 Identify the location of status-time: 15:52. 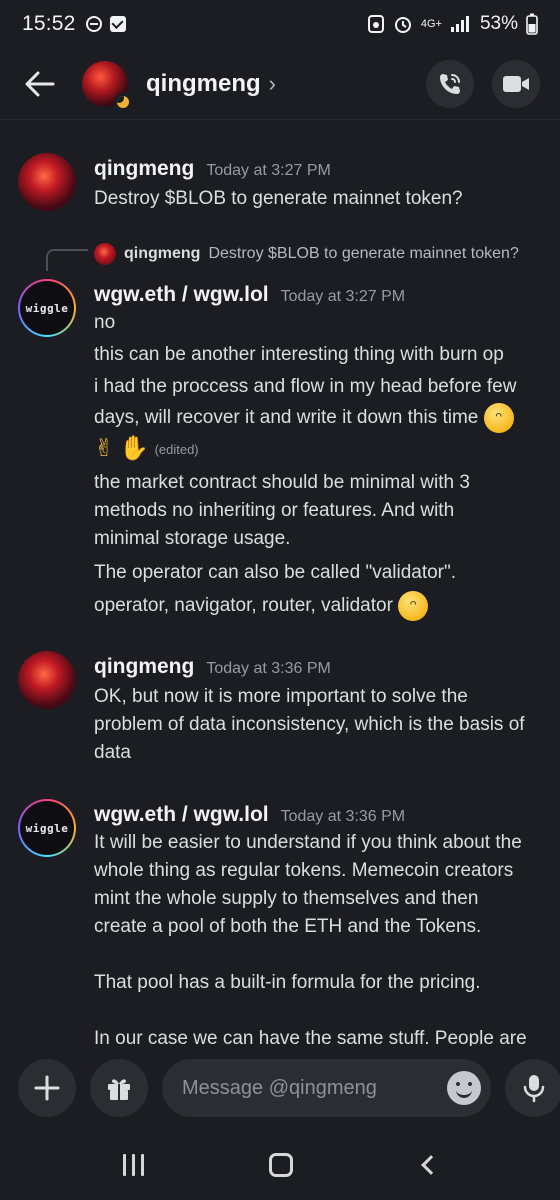
(49, 23).